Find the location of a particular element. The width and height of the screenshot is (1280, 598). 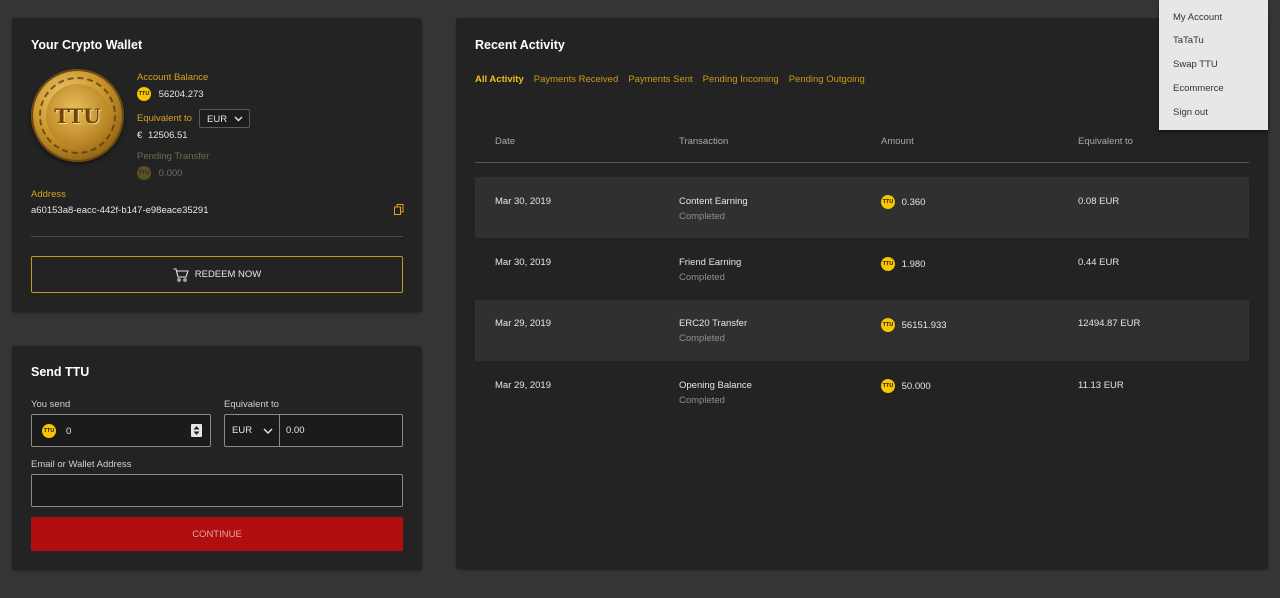

send-currency-select: EUR is located at coordinates (252, 430).